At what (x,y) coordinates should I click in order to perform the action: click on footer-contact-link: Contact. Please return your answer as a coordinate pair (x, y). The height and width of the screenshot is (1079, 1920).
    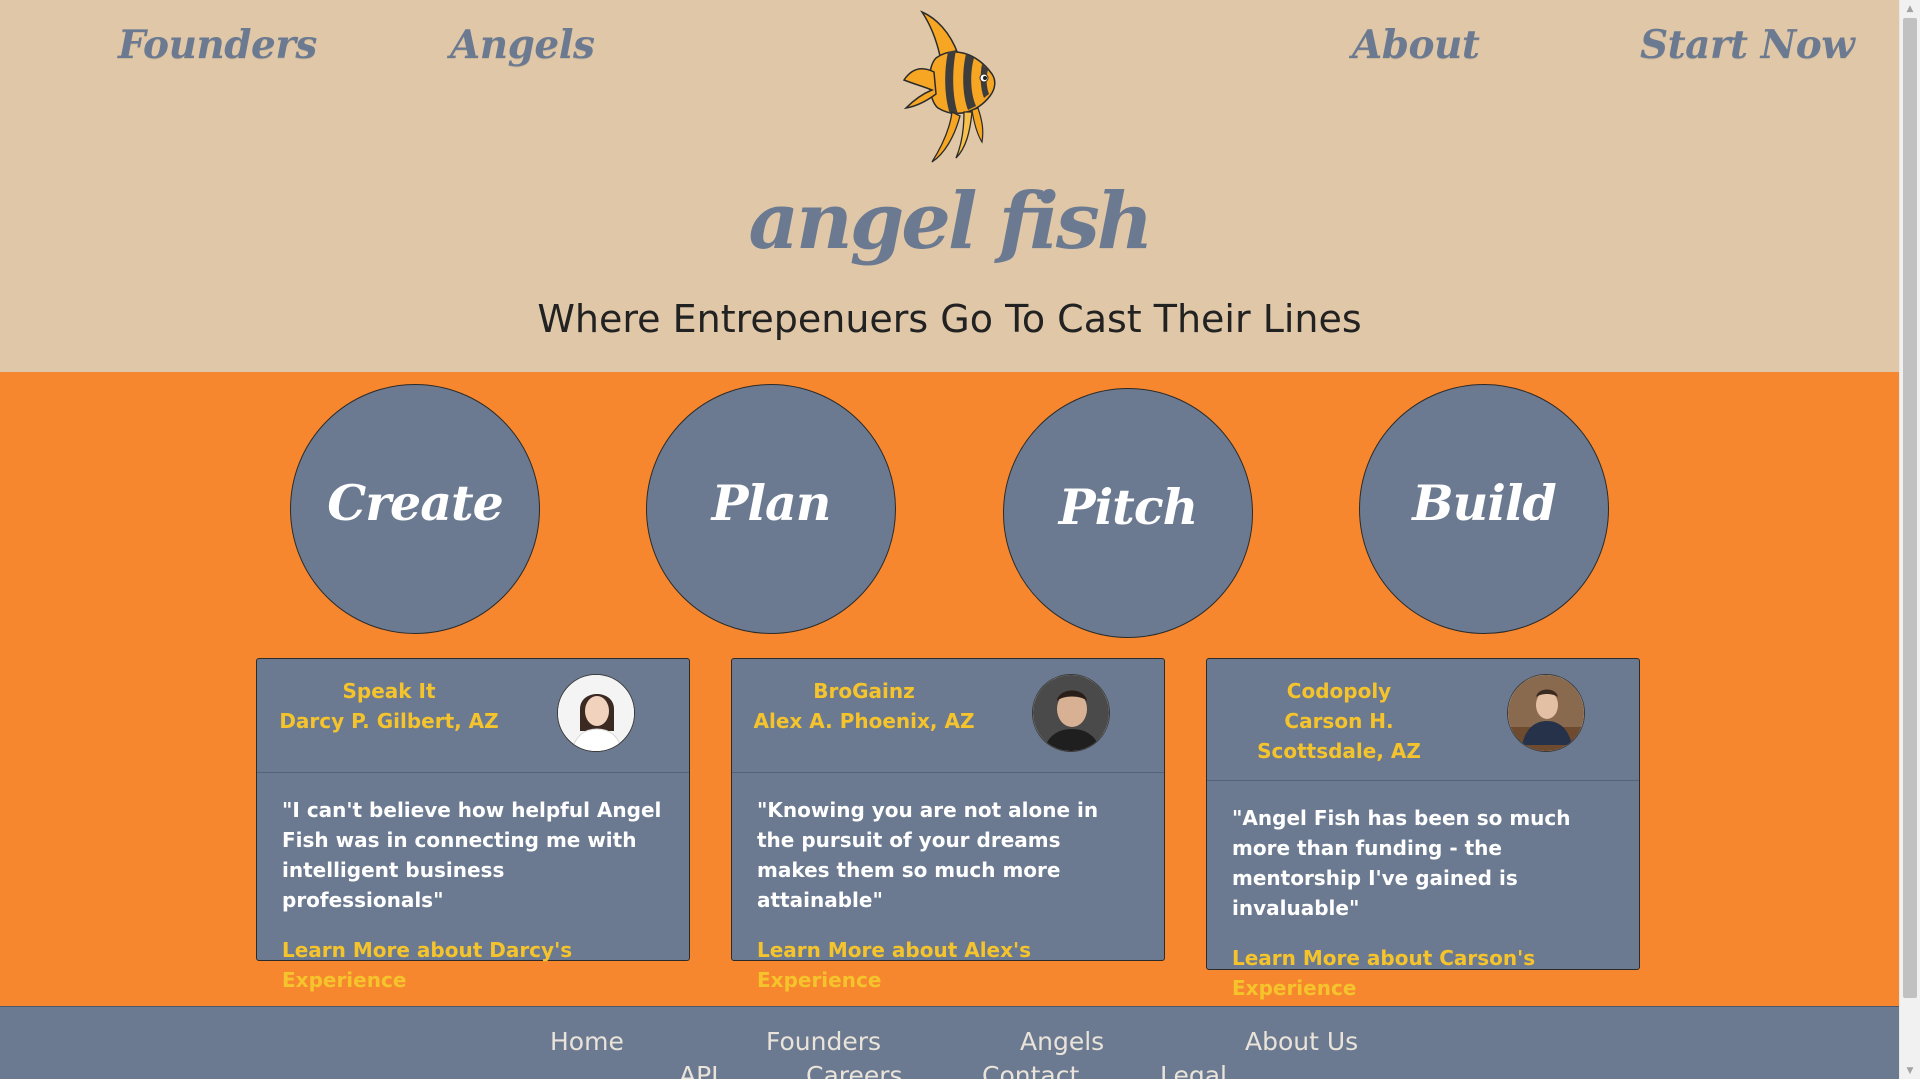
    Looking at the image, I should click on (1030, 1070).